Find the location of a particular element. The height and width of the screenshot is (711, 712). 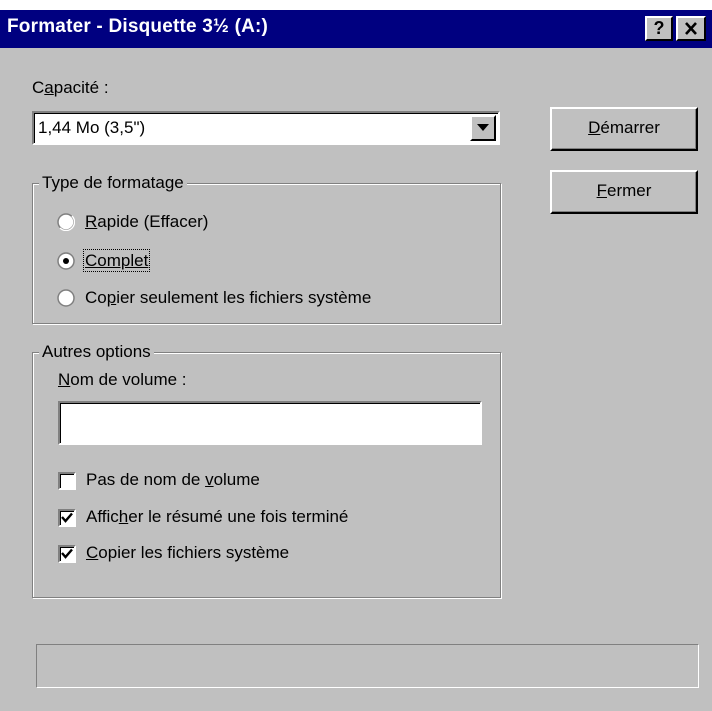

label-part: Pas de nom de is located at coordinates (146, 479).